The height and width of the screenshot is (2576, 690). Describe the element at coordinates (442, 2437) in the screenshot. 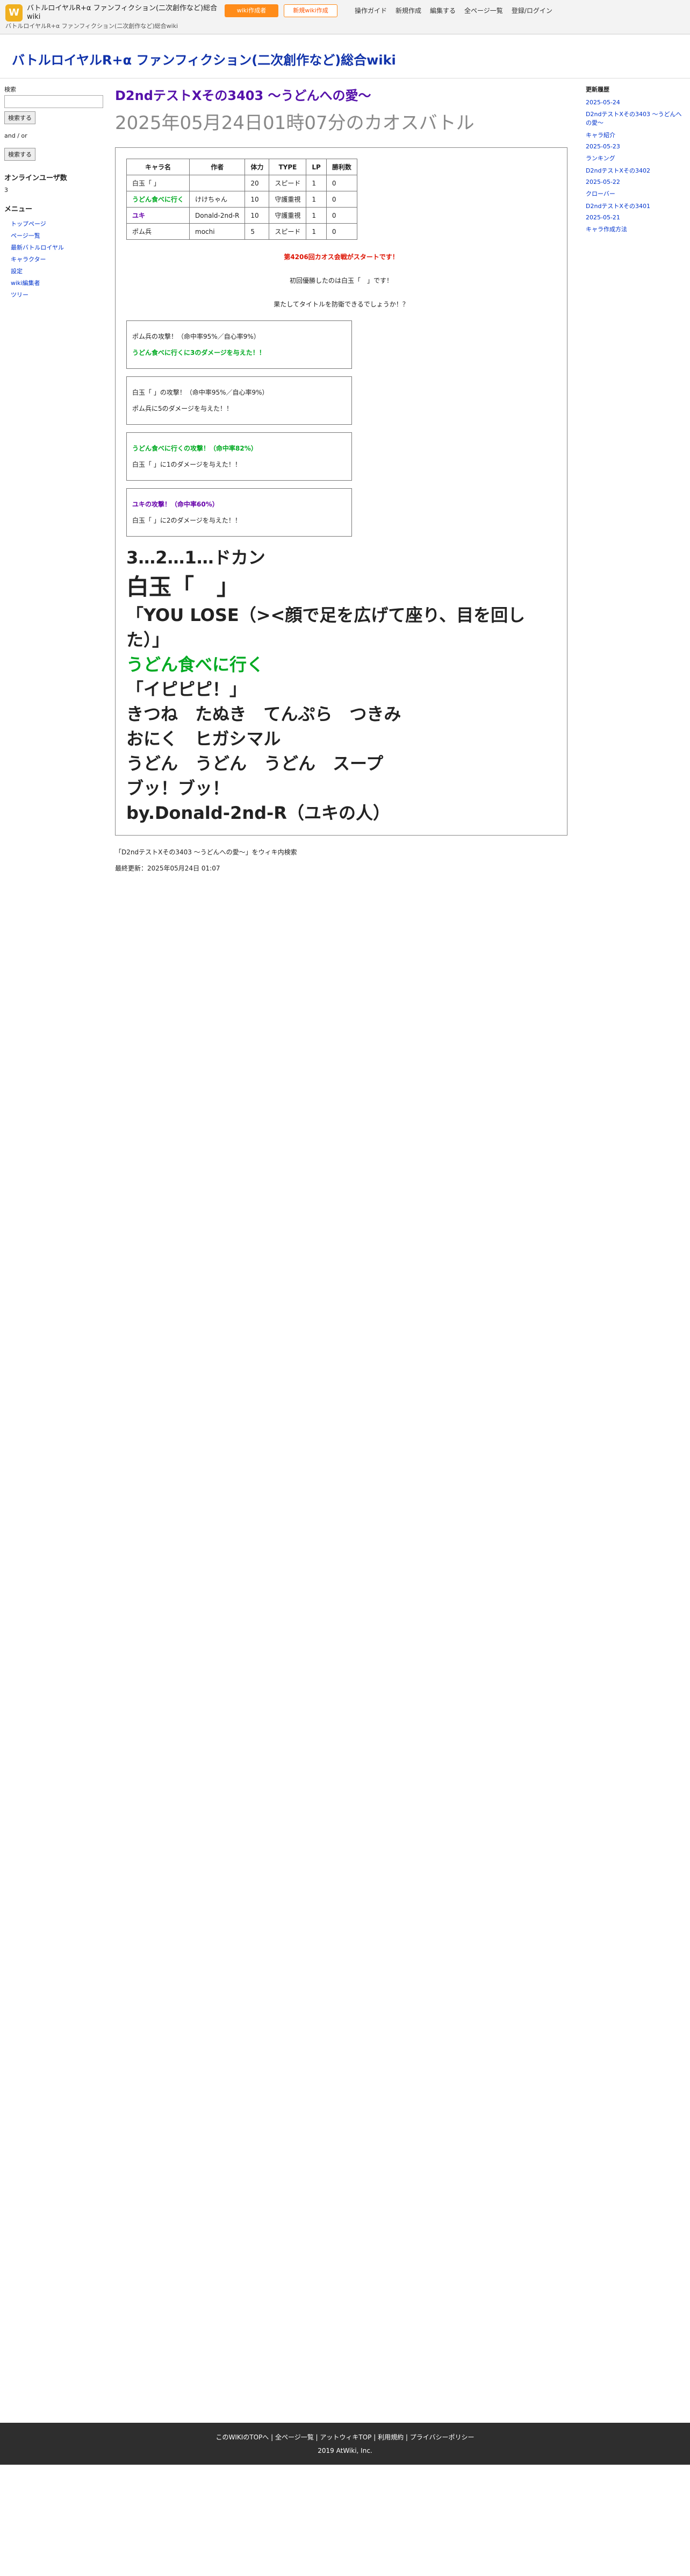

I see `footer-link: プライバシーポリシー` at that location.